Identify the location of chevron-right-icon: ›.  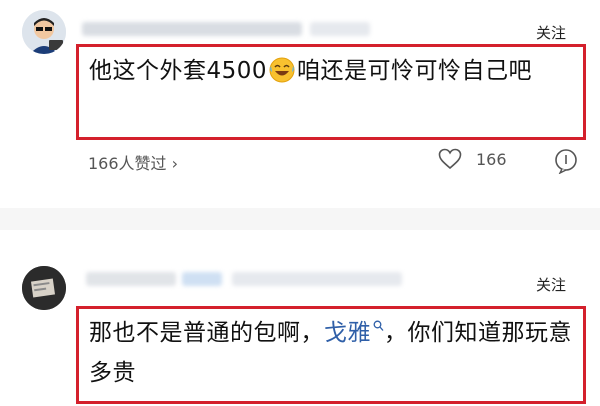
(175, 163).